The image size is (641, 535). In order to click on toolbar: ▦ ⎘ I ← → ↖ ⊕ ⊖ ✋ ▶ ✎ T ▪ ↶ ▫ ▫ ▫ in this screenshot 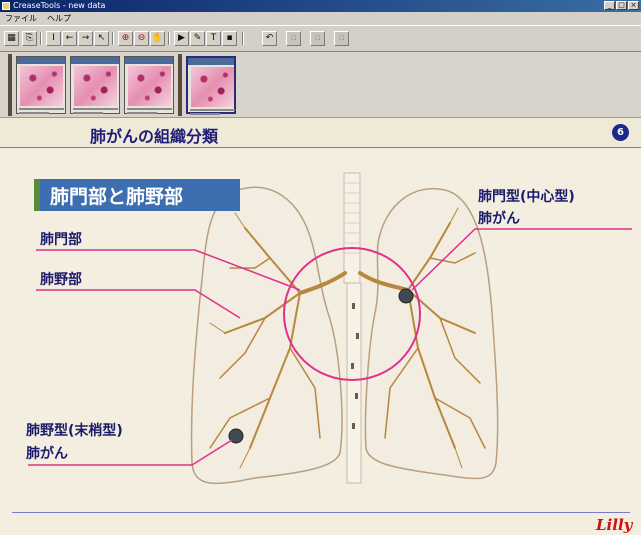, I will do `click(320, 38)`.